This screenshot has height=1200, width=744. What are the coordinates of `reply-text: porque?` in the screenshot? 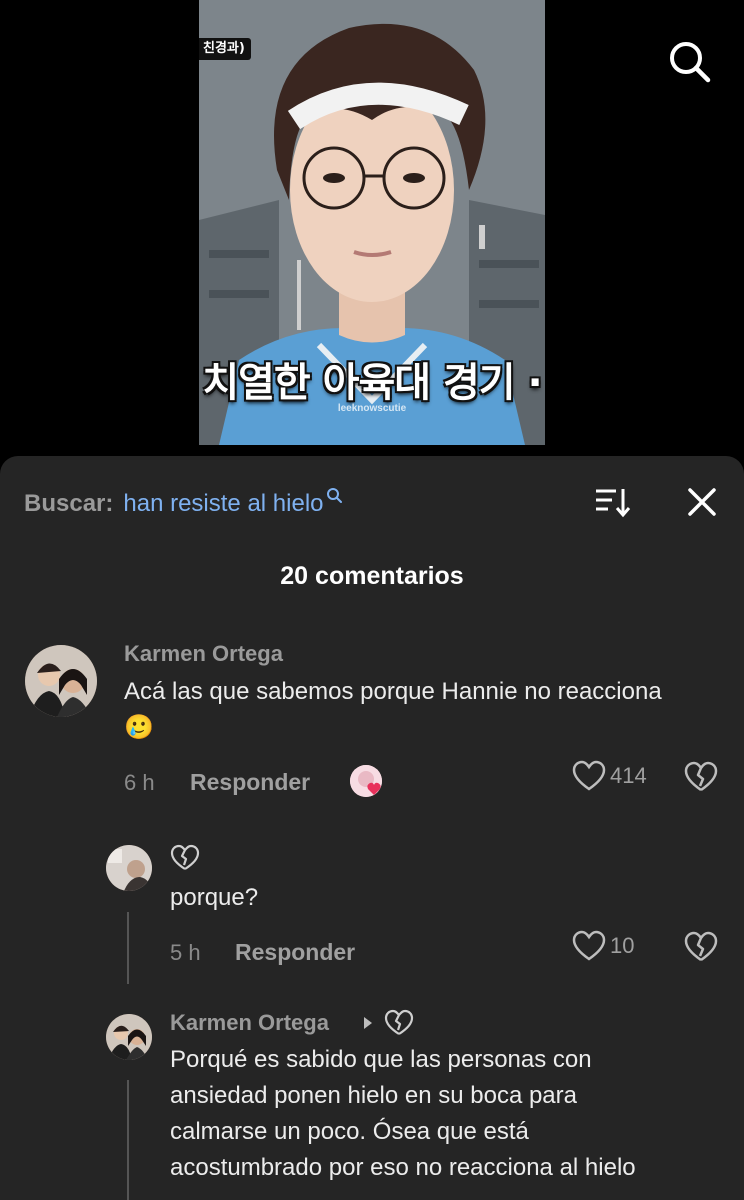 It's located at (214, 897).